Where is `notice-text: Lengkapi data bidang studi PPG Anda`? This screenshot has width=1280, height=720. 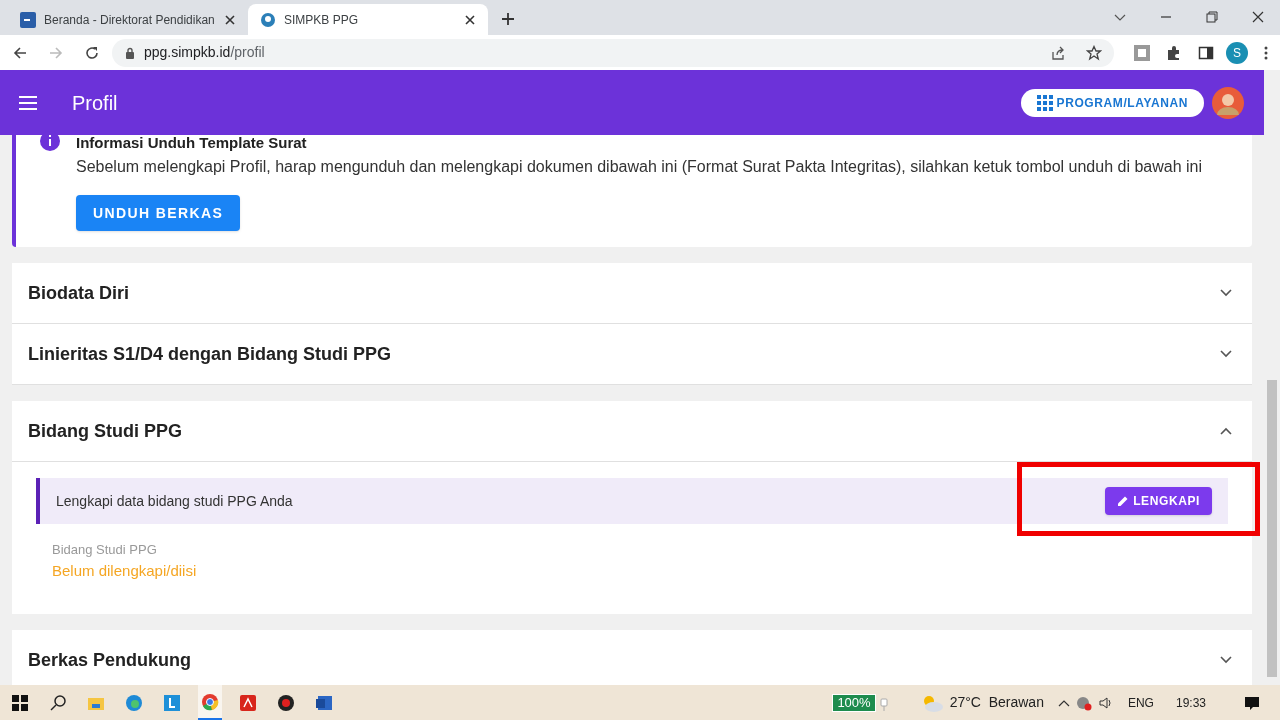 notice-text: Lengkapi data bidang studi PPG Anda is located at coordinates (175, 501).